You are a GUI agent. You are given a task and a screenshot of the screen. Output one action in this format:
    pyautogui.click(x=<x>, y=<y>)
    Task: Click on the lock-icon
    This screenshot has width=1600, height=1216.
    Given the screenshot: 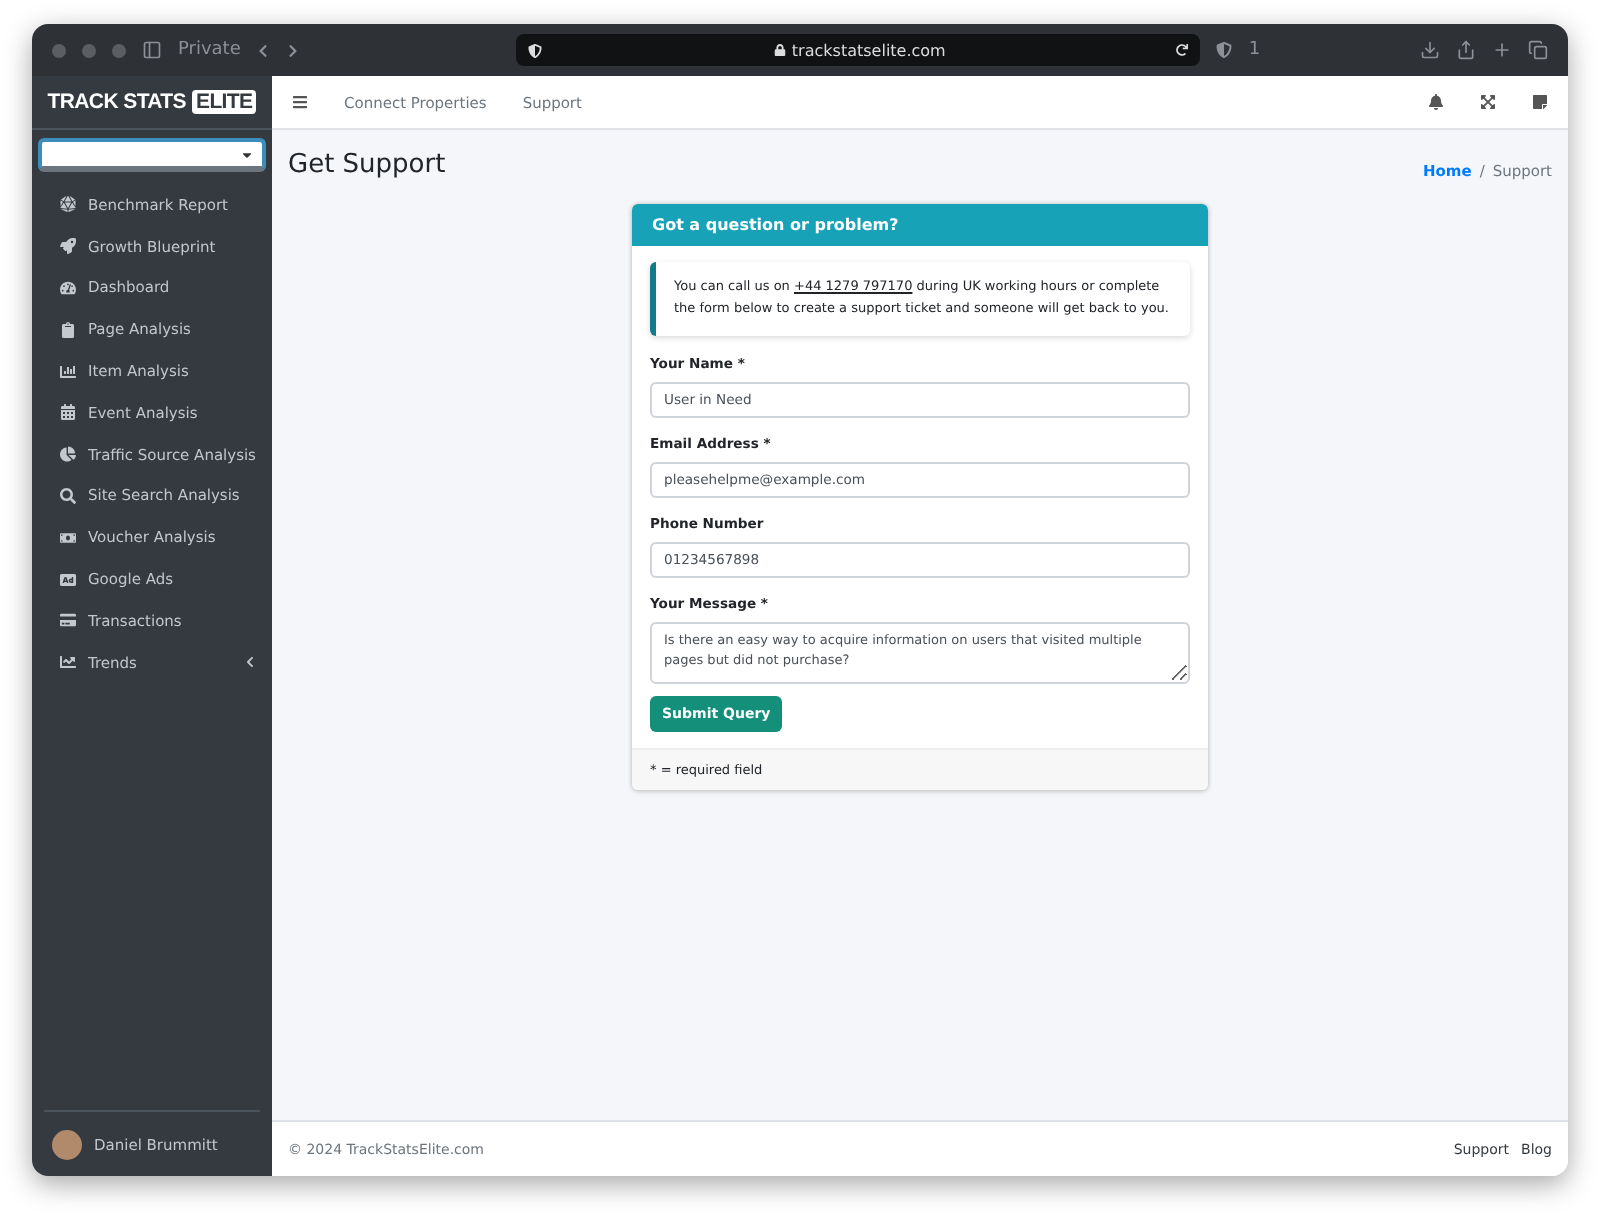 What is the action you would take?
    pyautogui.click(x=779, y=50)
    